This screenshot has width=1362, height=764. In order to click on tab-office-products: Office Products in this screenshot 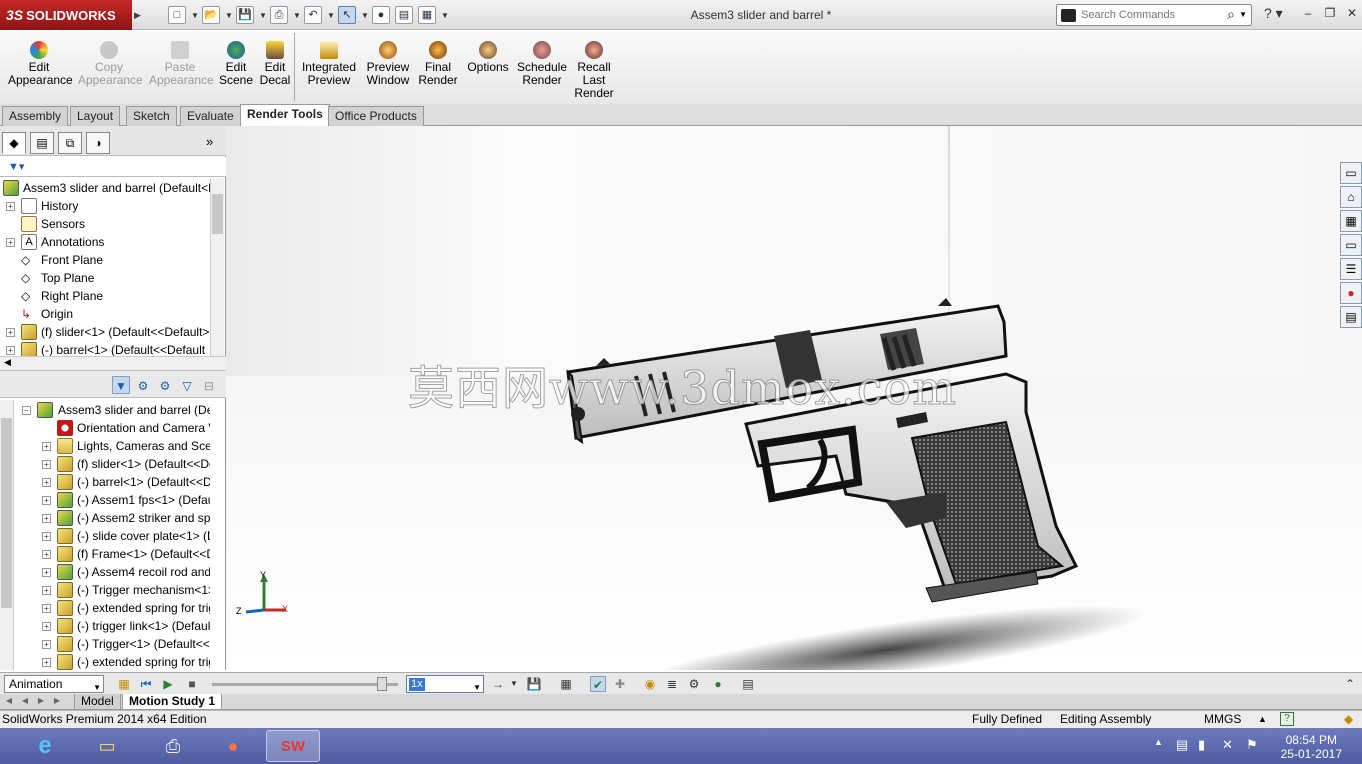, I will do `click(376, 116)`.